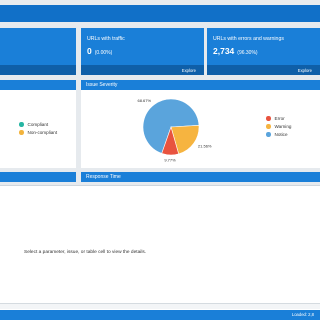 The image size is (320, 320). What do you see at coordinates (106, 39) in the screenshot?
I see `tile-title: URLs with traffic` at bounding box center [106, 39].